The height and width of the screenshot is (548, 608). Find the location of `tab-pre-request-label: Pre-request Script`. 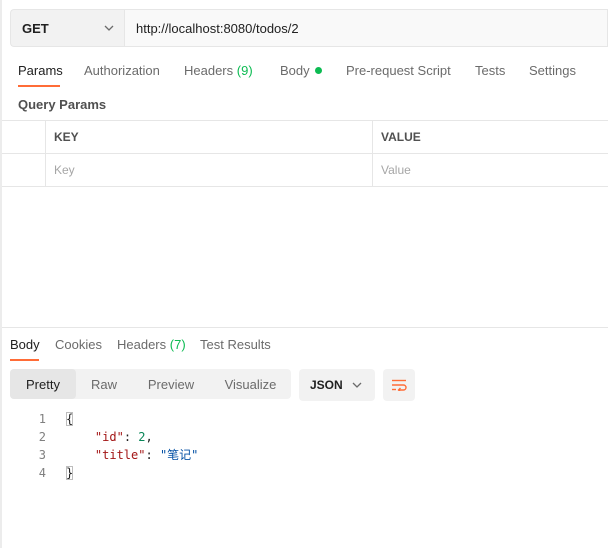

tab-pre-request-label: Pre-request Script is located at coordinates (398, 70).